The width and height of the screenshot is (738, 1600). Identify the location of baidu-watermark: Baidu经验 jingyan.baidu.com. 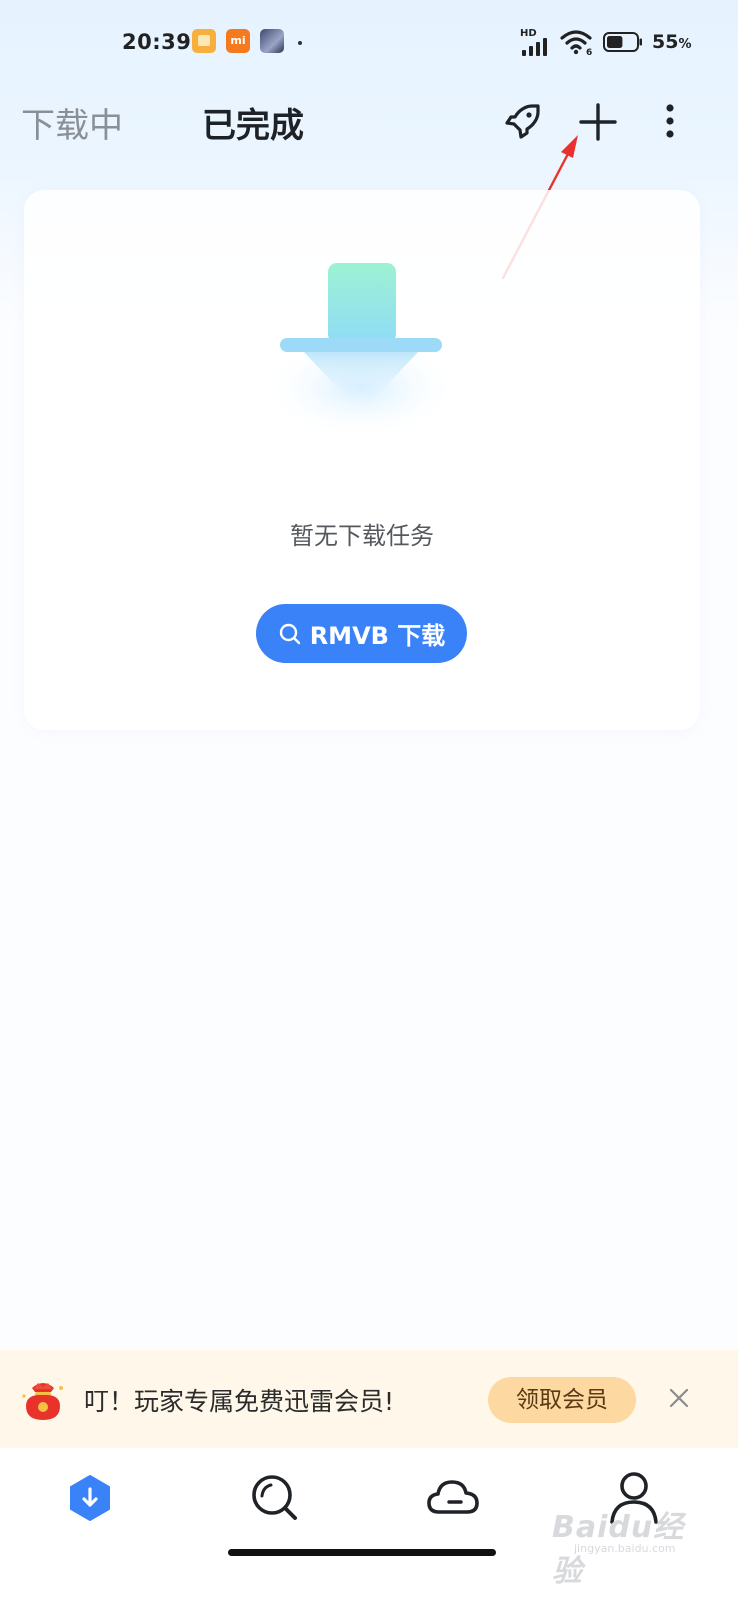
(627, 1545).